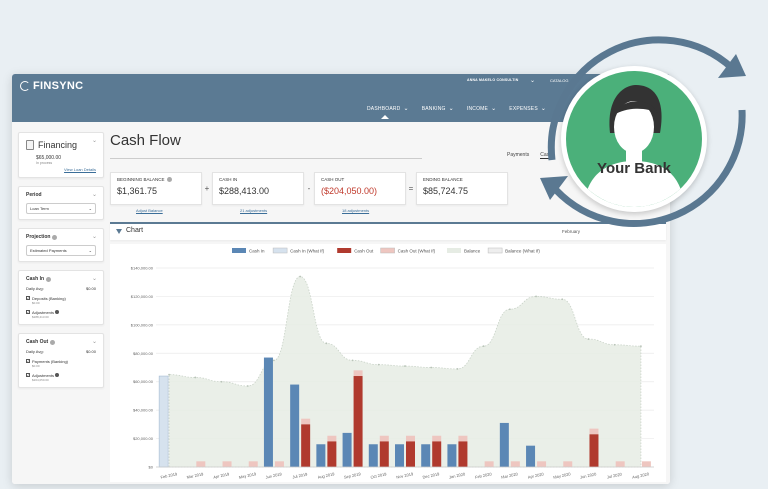 The height and width of the screenshot is (489, 768). I want to click on cash-in-balance-card: CASH IN $288,413.00, so click(258, 188).